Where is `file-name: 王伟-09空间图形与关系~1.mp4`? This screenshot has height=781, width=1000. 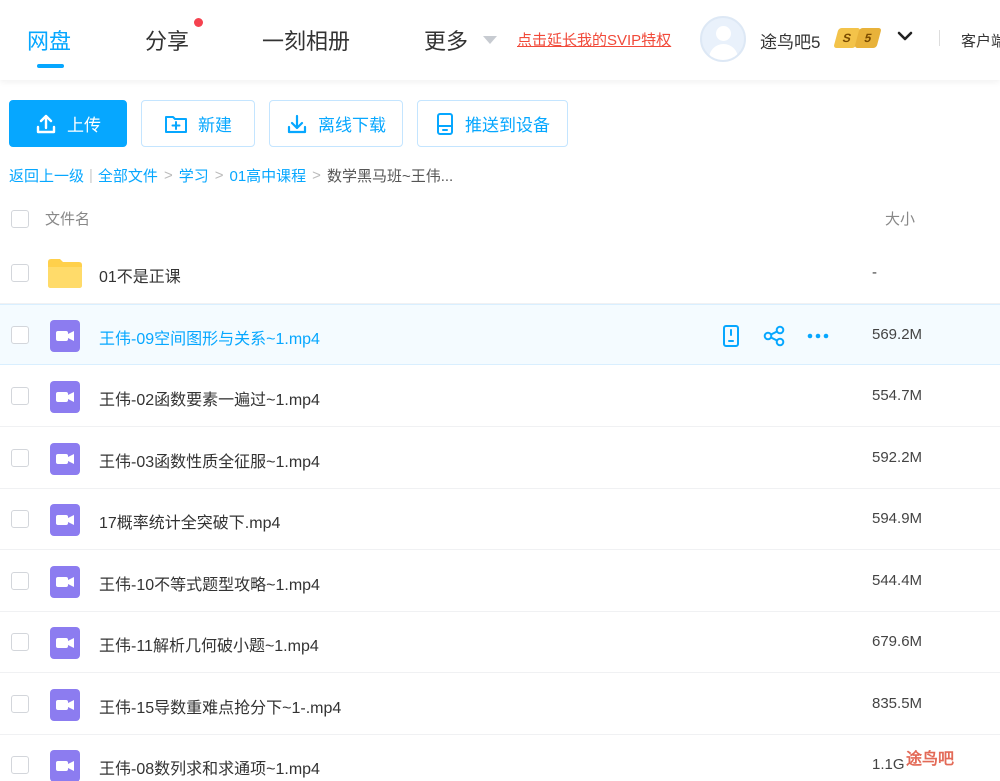 file-name: 王伟-09空间图形与关系~1.mp4 is located at coordinates (209, 337).